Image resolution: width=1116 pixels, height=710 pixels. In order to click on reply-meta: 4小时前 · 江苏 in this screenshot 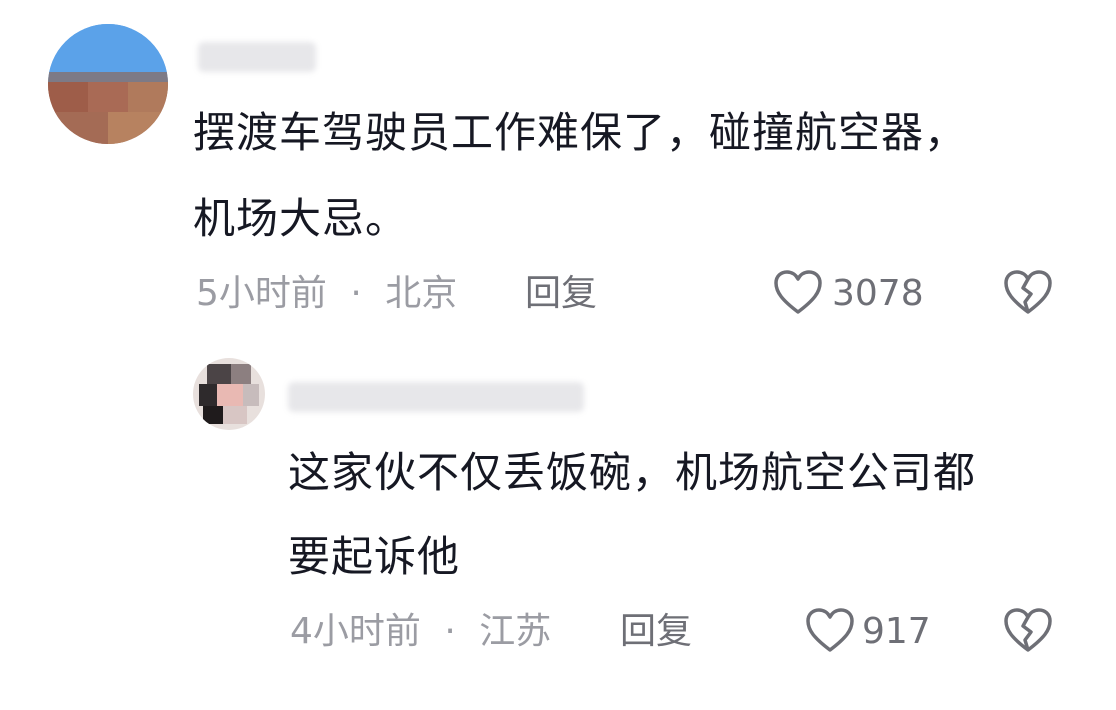, I will do `click(420, 632)`.